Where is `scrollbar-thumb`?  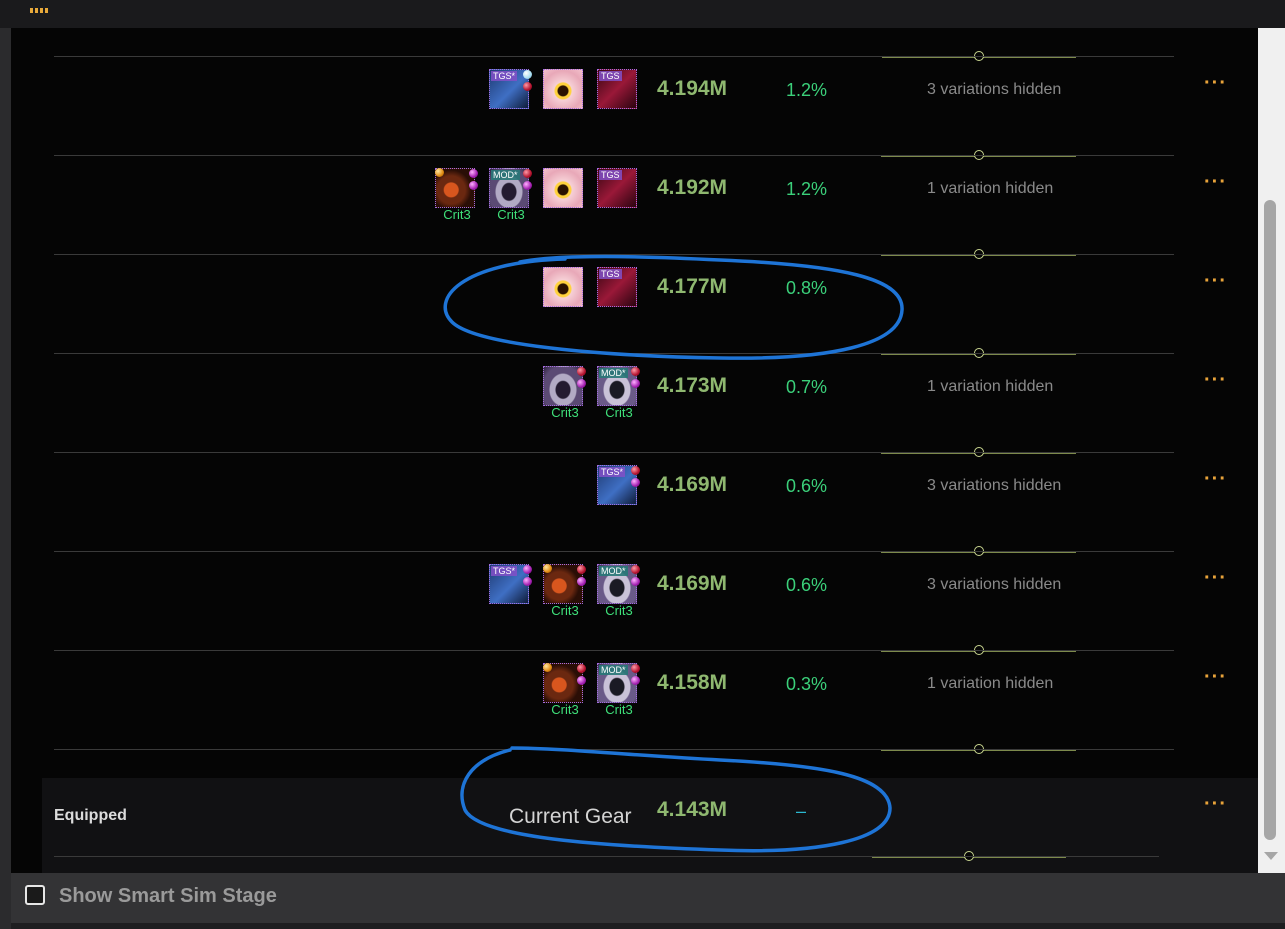
scrollbar-thumb is located at coordinates (1270, 520).